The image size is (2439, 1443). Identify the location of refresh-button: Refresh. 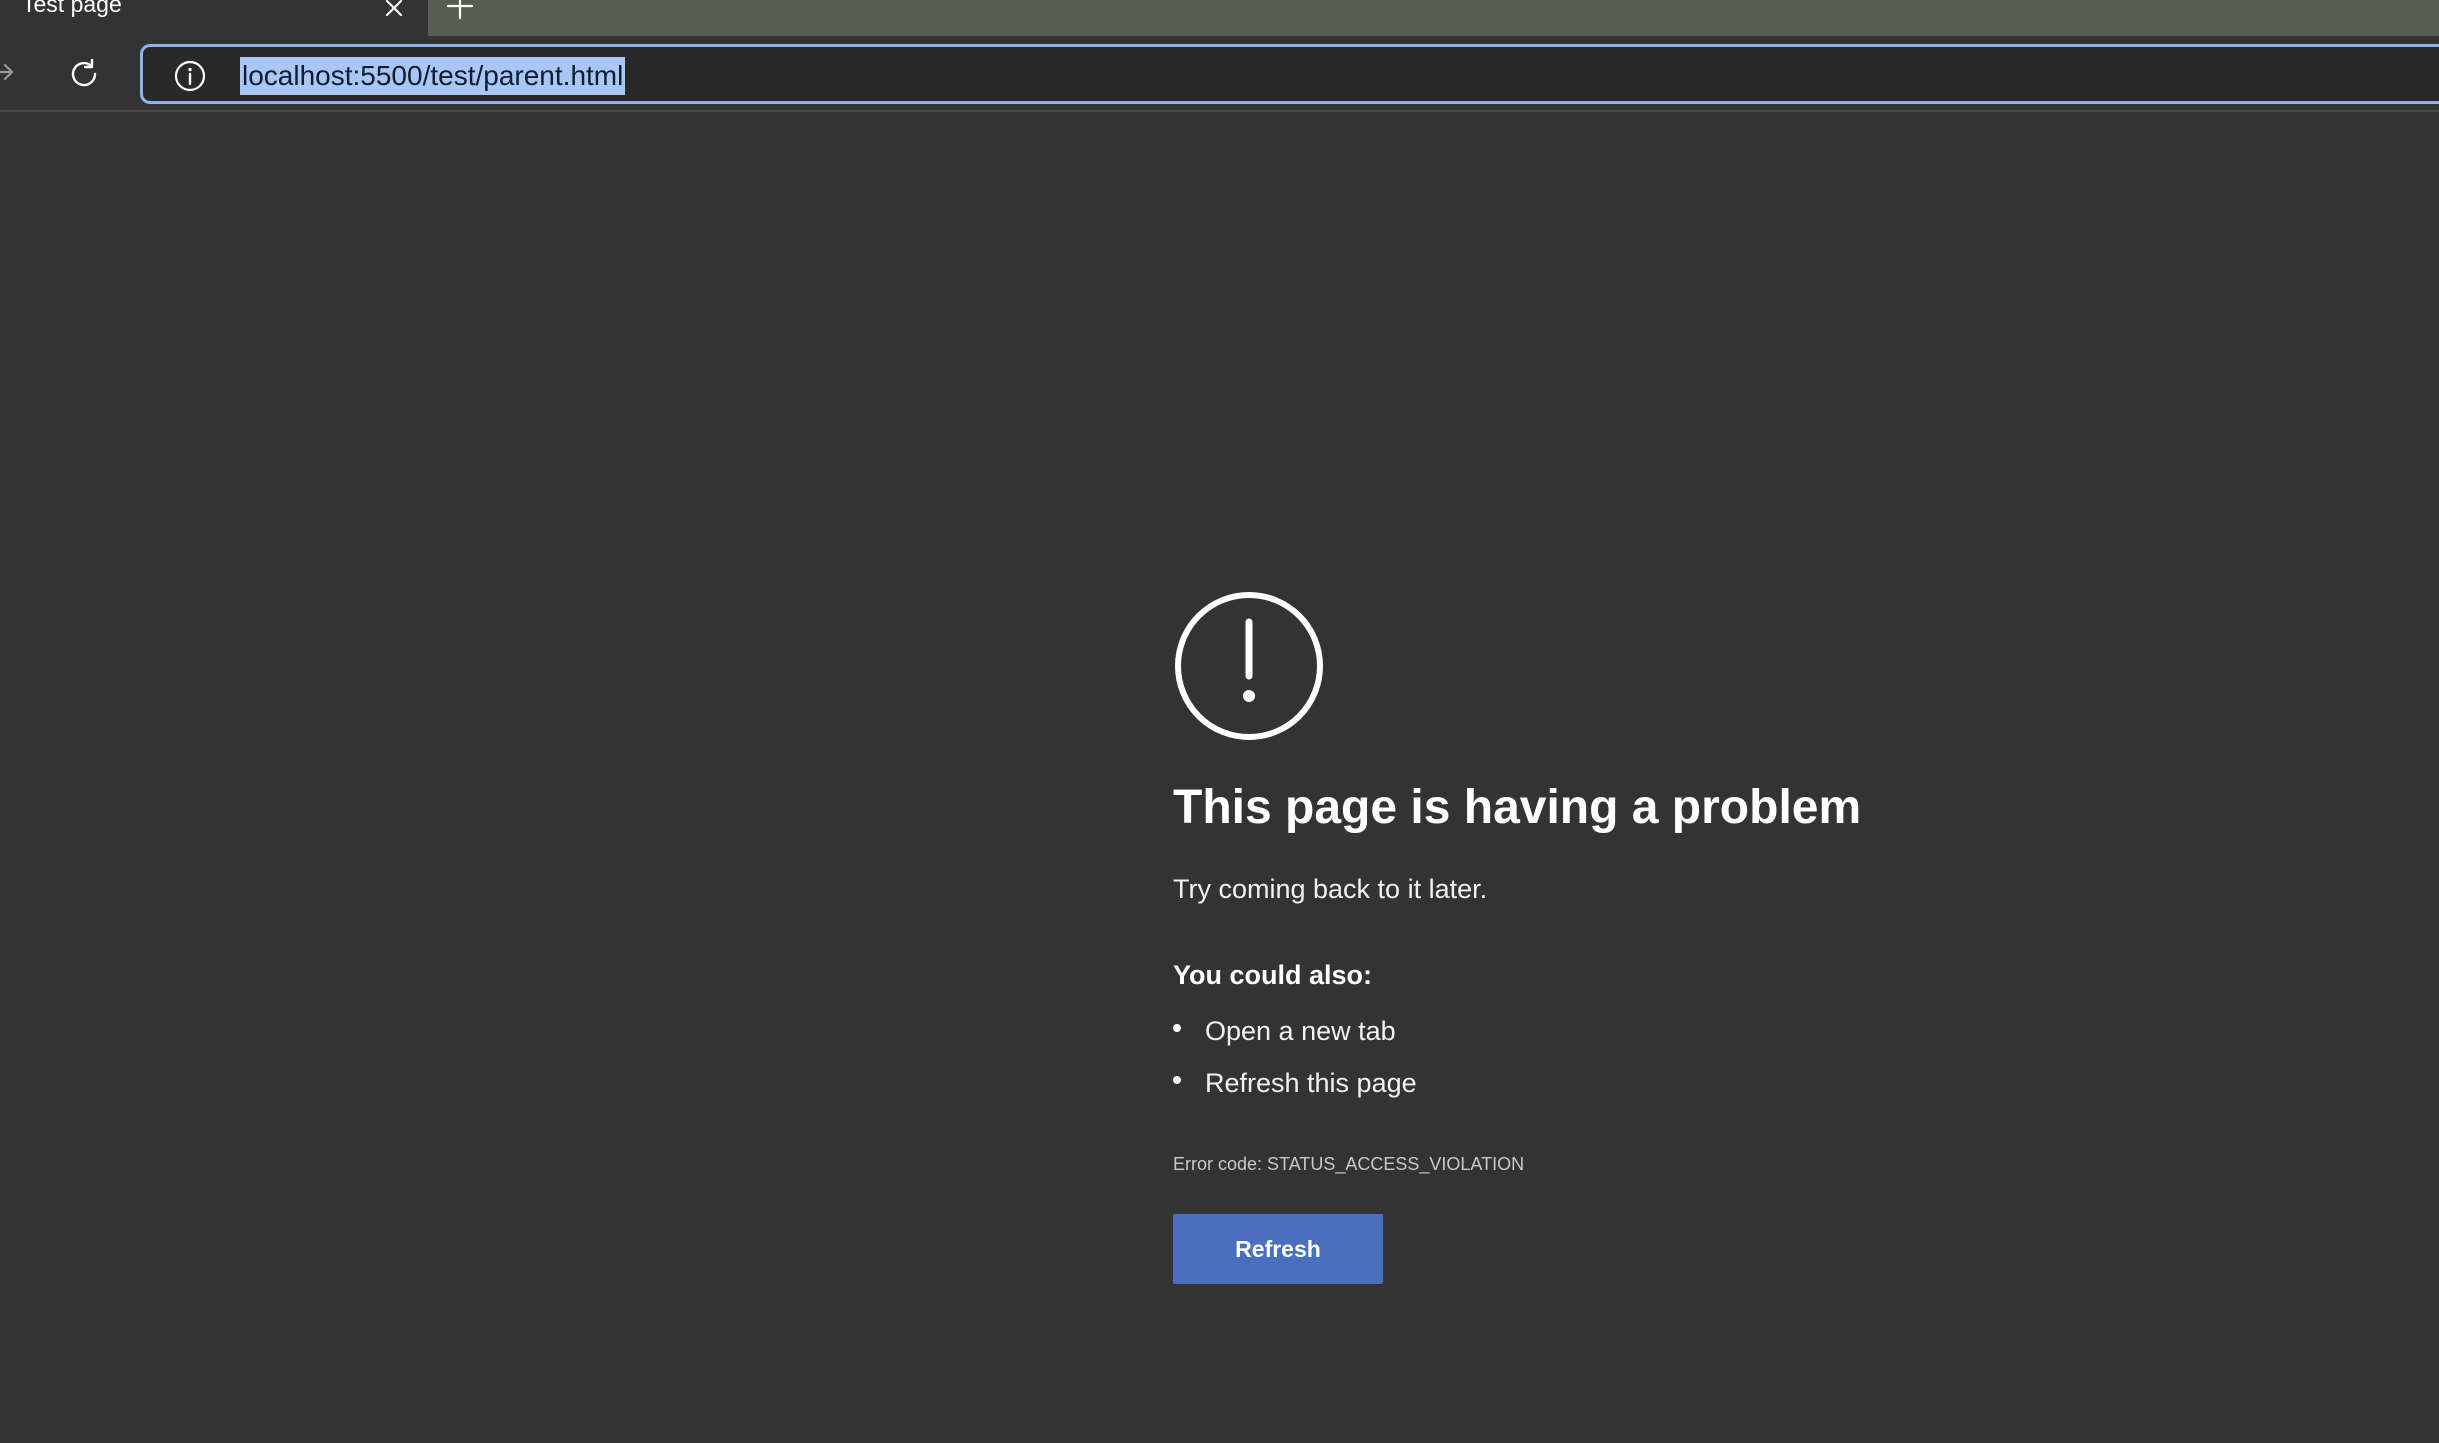
(1278, 1249).